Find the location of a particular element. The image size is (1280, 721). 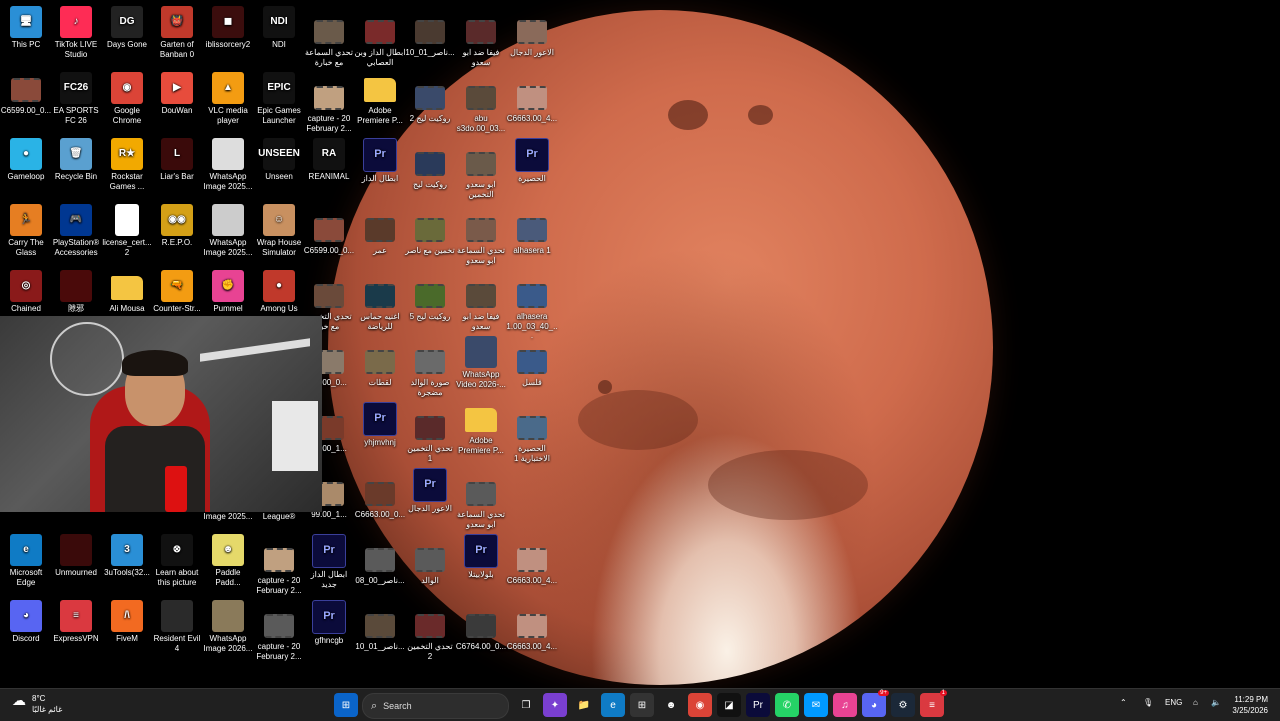

desktop-icon: Pr ابطال الداز جديد is located at coordinates (329, 561).